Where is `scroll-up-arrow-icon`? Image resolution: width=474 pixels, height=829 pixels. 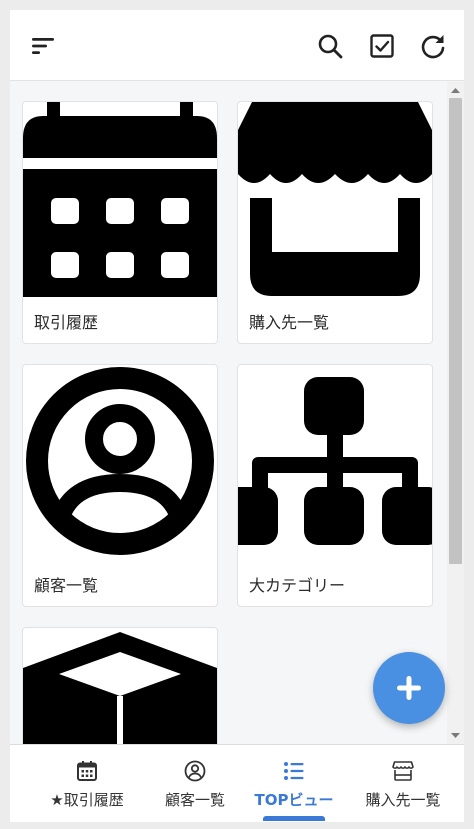 scroll-up-arrow-icon is located at coordinates (455, 90).